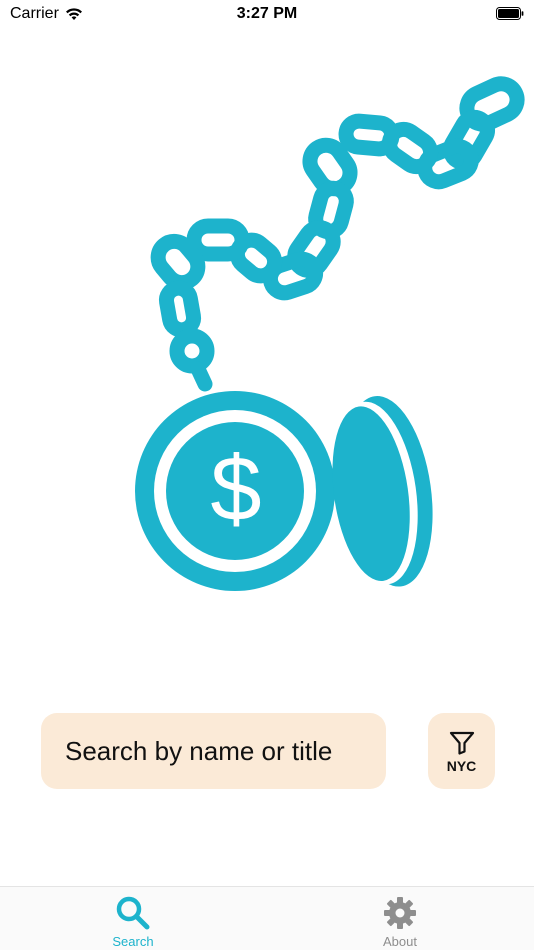 The height and width of the screenshot is (950, 534). I want to click on tab-search: Search, so click(133, 922).